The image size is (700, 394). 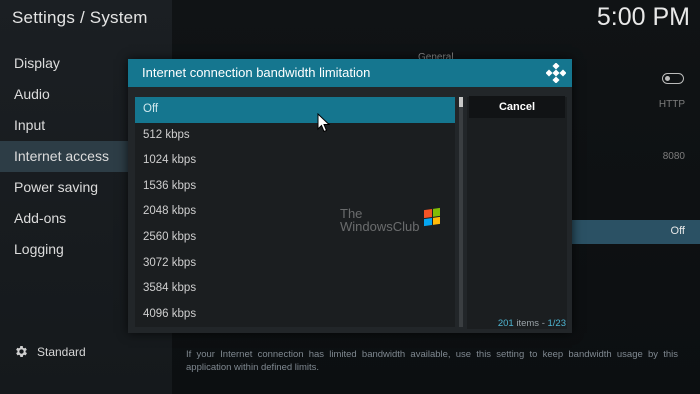 What do you see at coordinates (671, 104) in the screenshot?
I see `proxy-type-value: HTTP` at bounding box center [671, 104].